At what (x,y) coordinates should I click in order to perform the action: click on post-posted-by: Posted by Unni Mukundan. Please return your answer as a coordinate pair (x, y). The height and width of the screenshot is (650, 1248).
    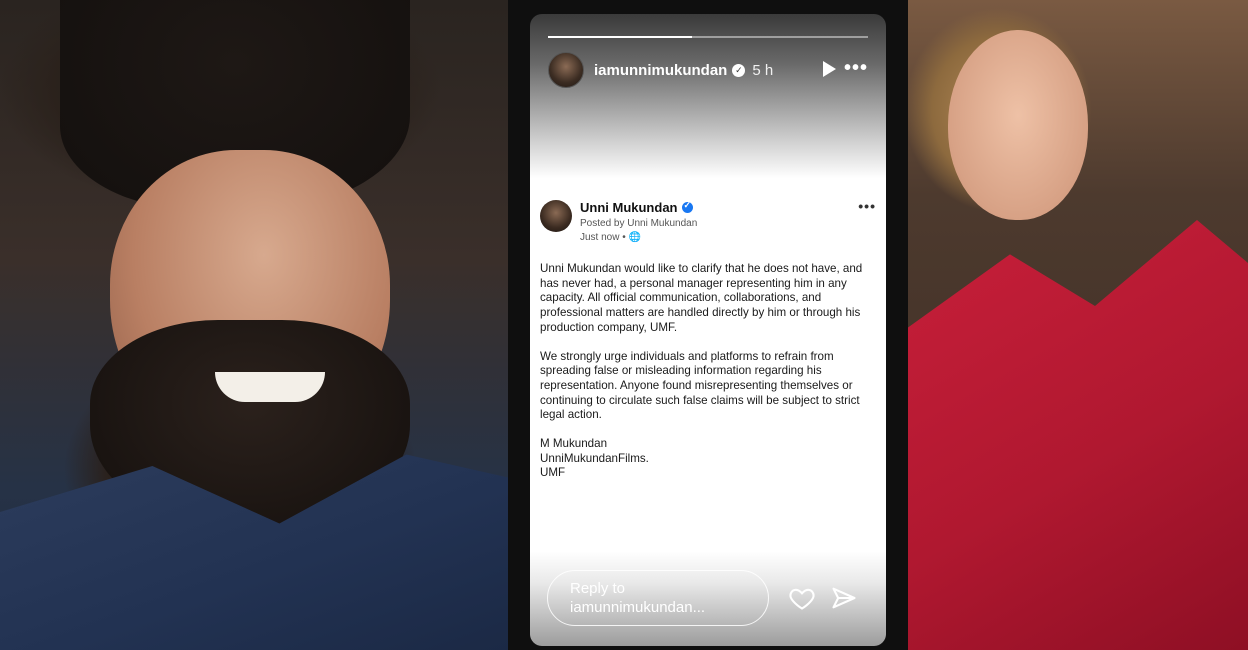
    Looking at the image, I should click on (639, 223).